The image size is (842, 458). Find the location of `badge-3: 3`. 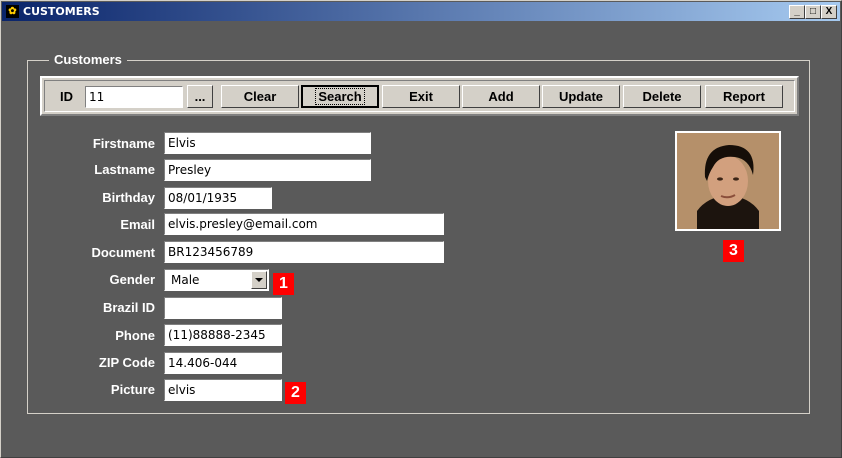

badge-3: 3 is located at coordinates (733, 251).